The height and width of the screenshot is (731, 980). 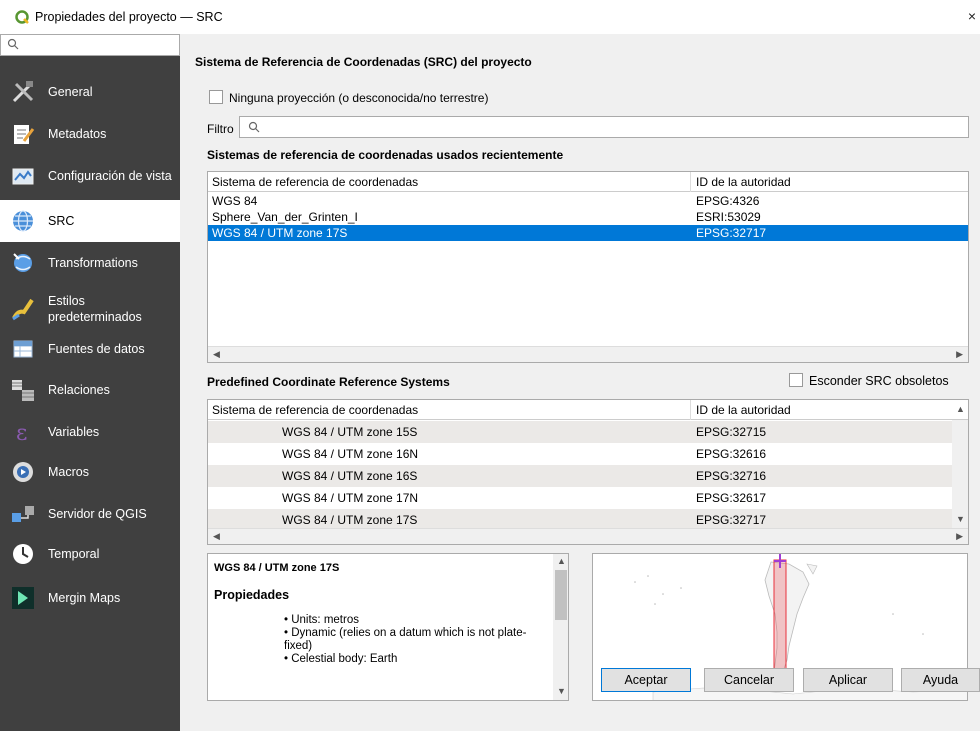 I want to click on brush-icon, so click(x=23, y=309).